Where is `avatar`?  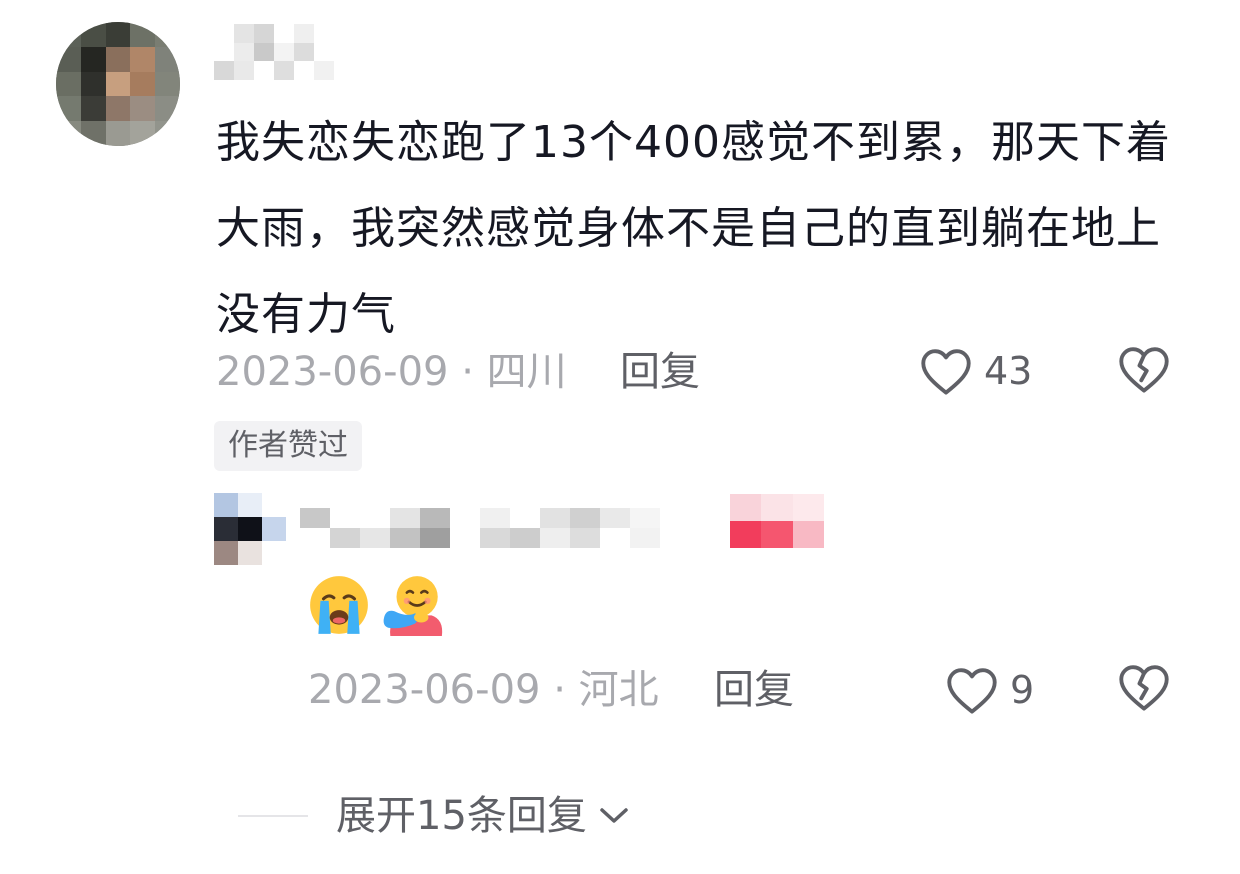
avatar is located at coordinates (118, 84).